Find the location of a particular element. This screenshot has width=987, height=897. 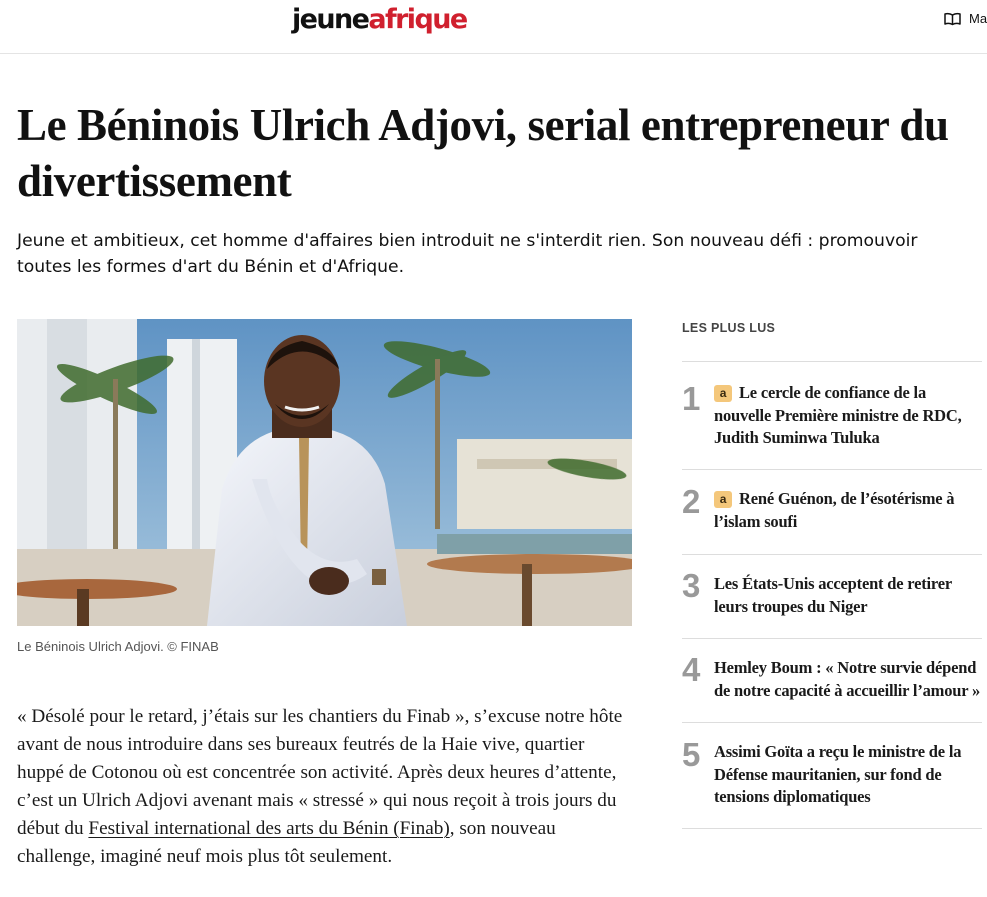

rank-number: 5 is located at coordinates (691, 754).